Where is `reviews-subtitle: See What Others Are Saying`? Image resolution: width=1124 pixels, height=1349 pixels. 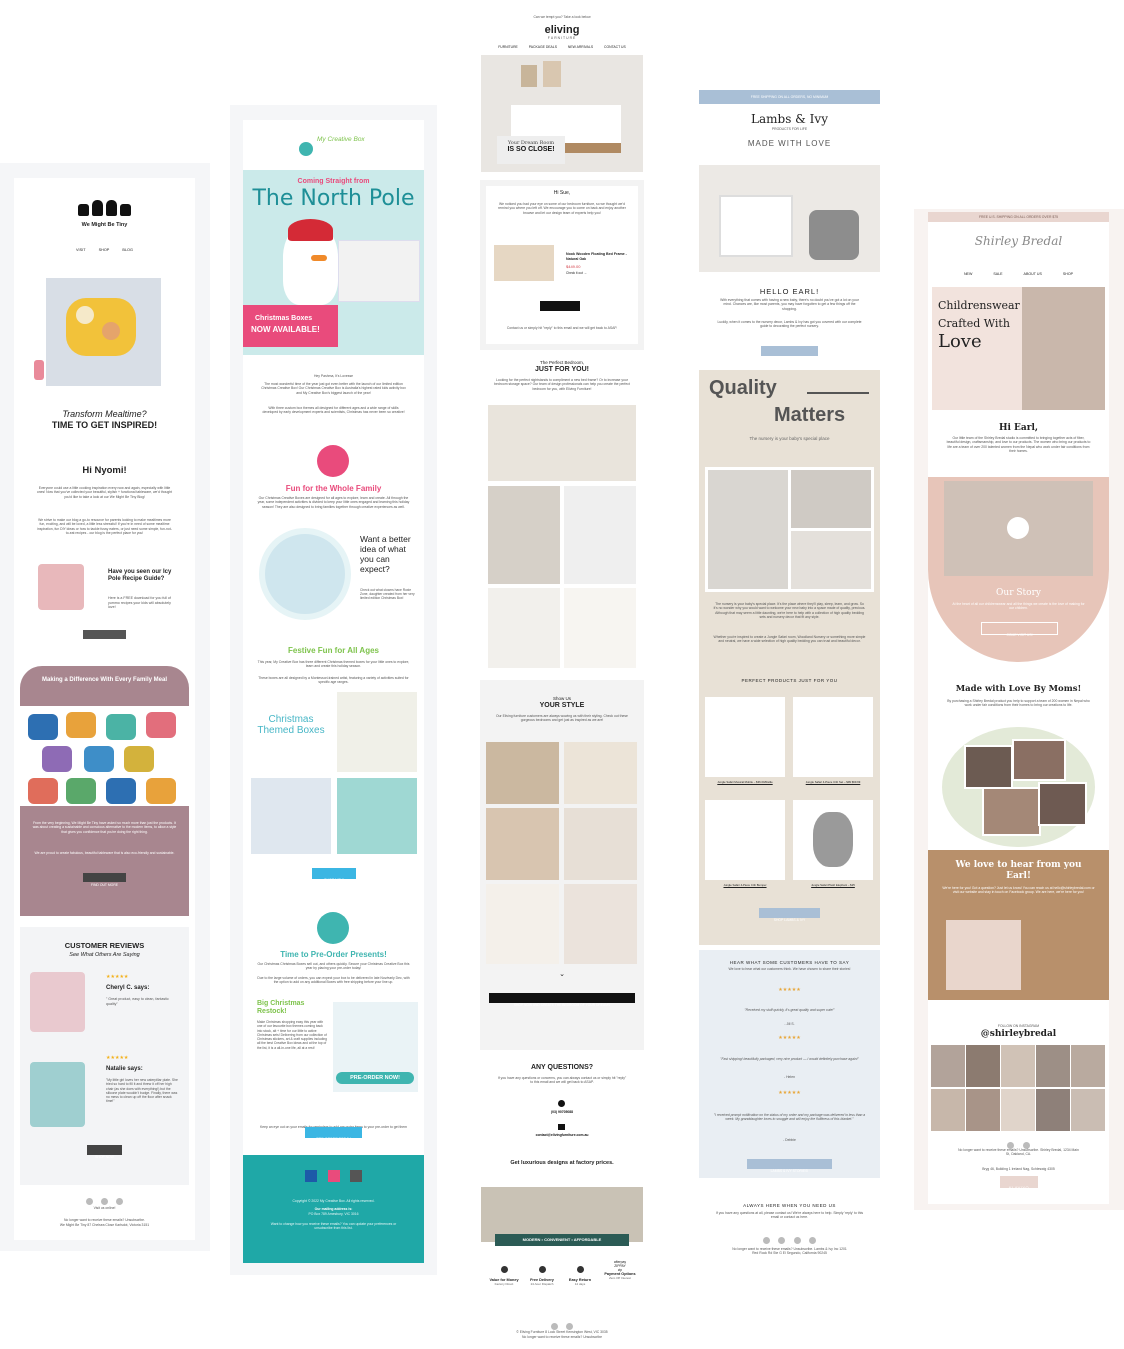 reviews-subtitle: See What Others Are Saying is located at coordinates (104, 955).